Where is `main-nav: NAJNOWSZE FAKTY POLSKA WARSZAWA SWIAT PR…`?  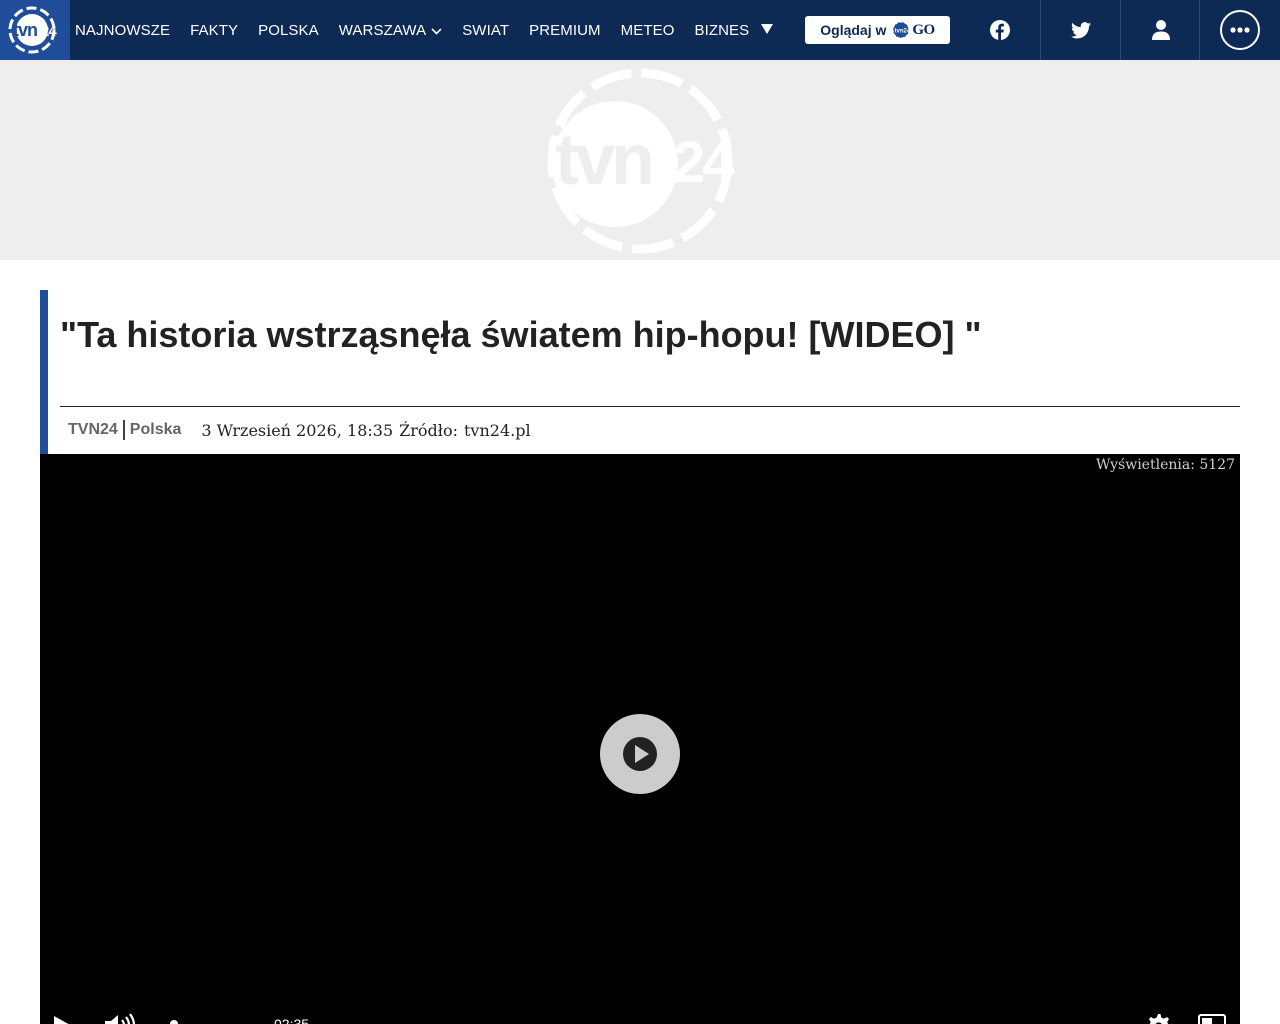
main-nav: NAJNOWSZE FAKTY POLSKA WARSZAWA SWIAT PR… is located at coordinates (422, 30).